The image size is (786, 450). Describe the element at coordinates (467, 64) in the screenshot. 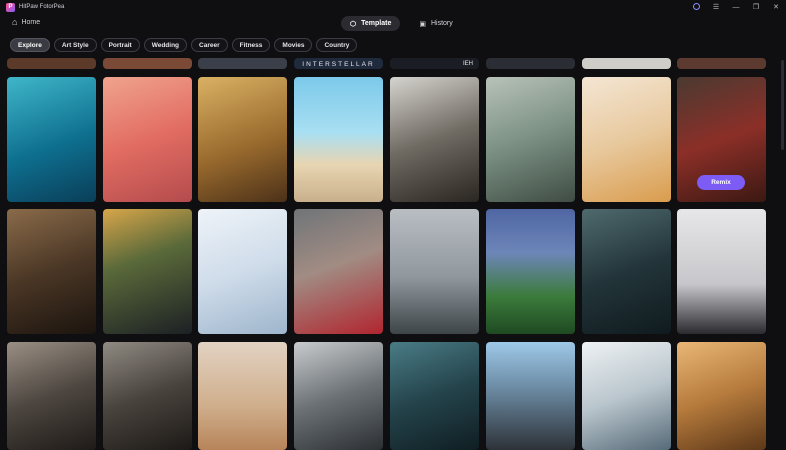

I see `card-caption: IEH` at that location.